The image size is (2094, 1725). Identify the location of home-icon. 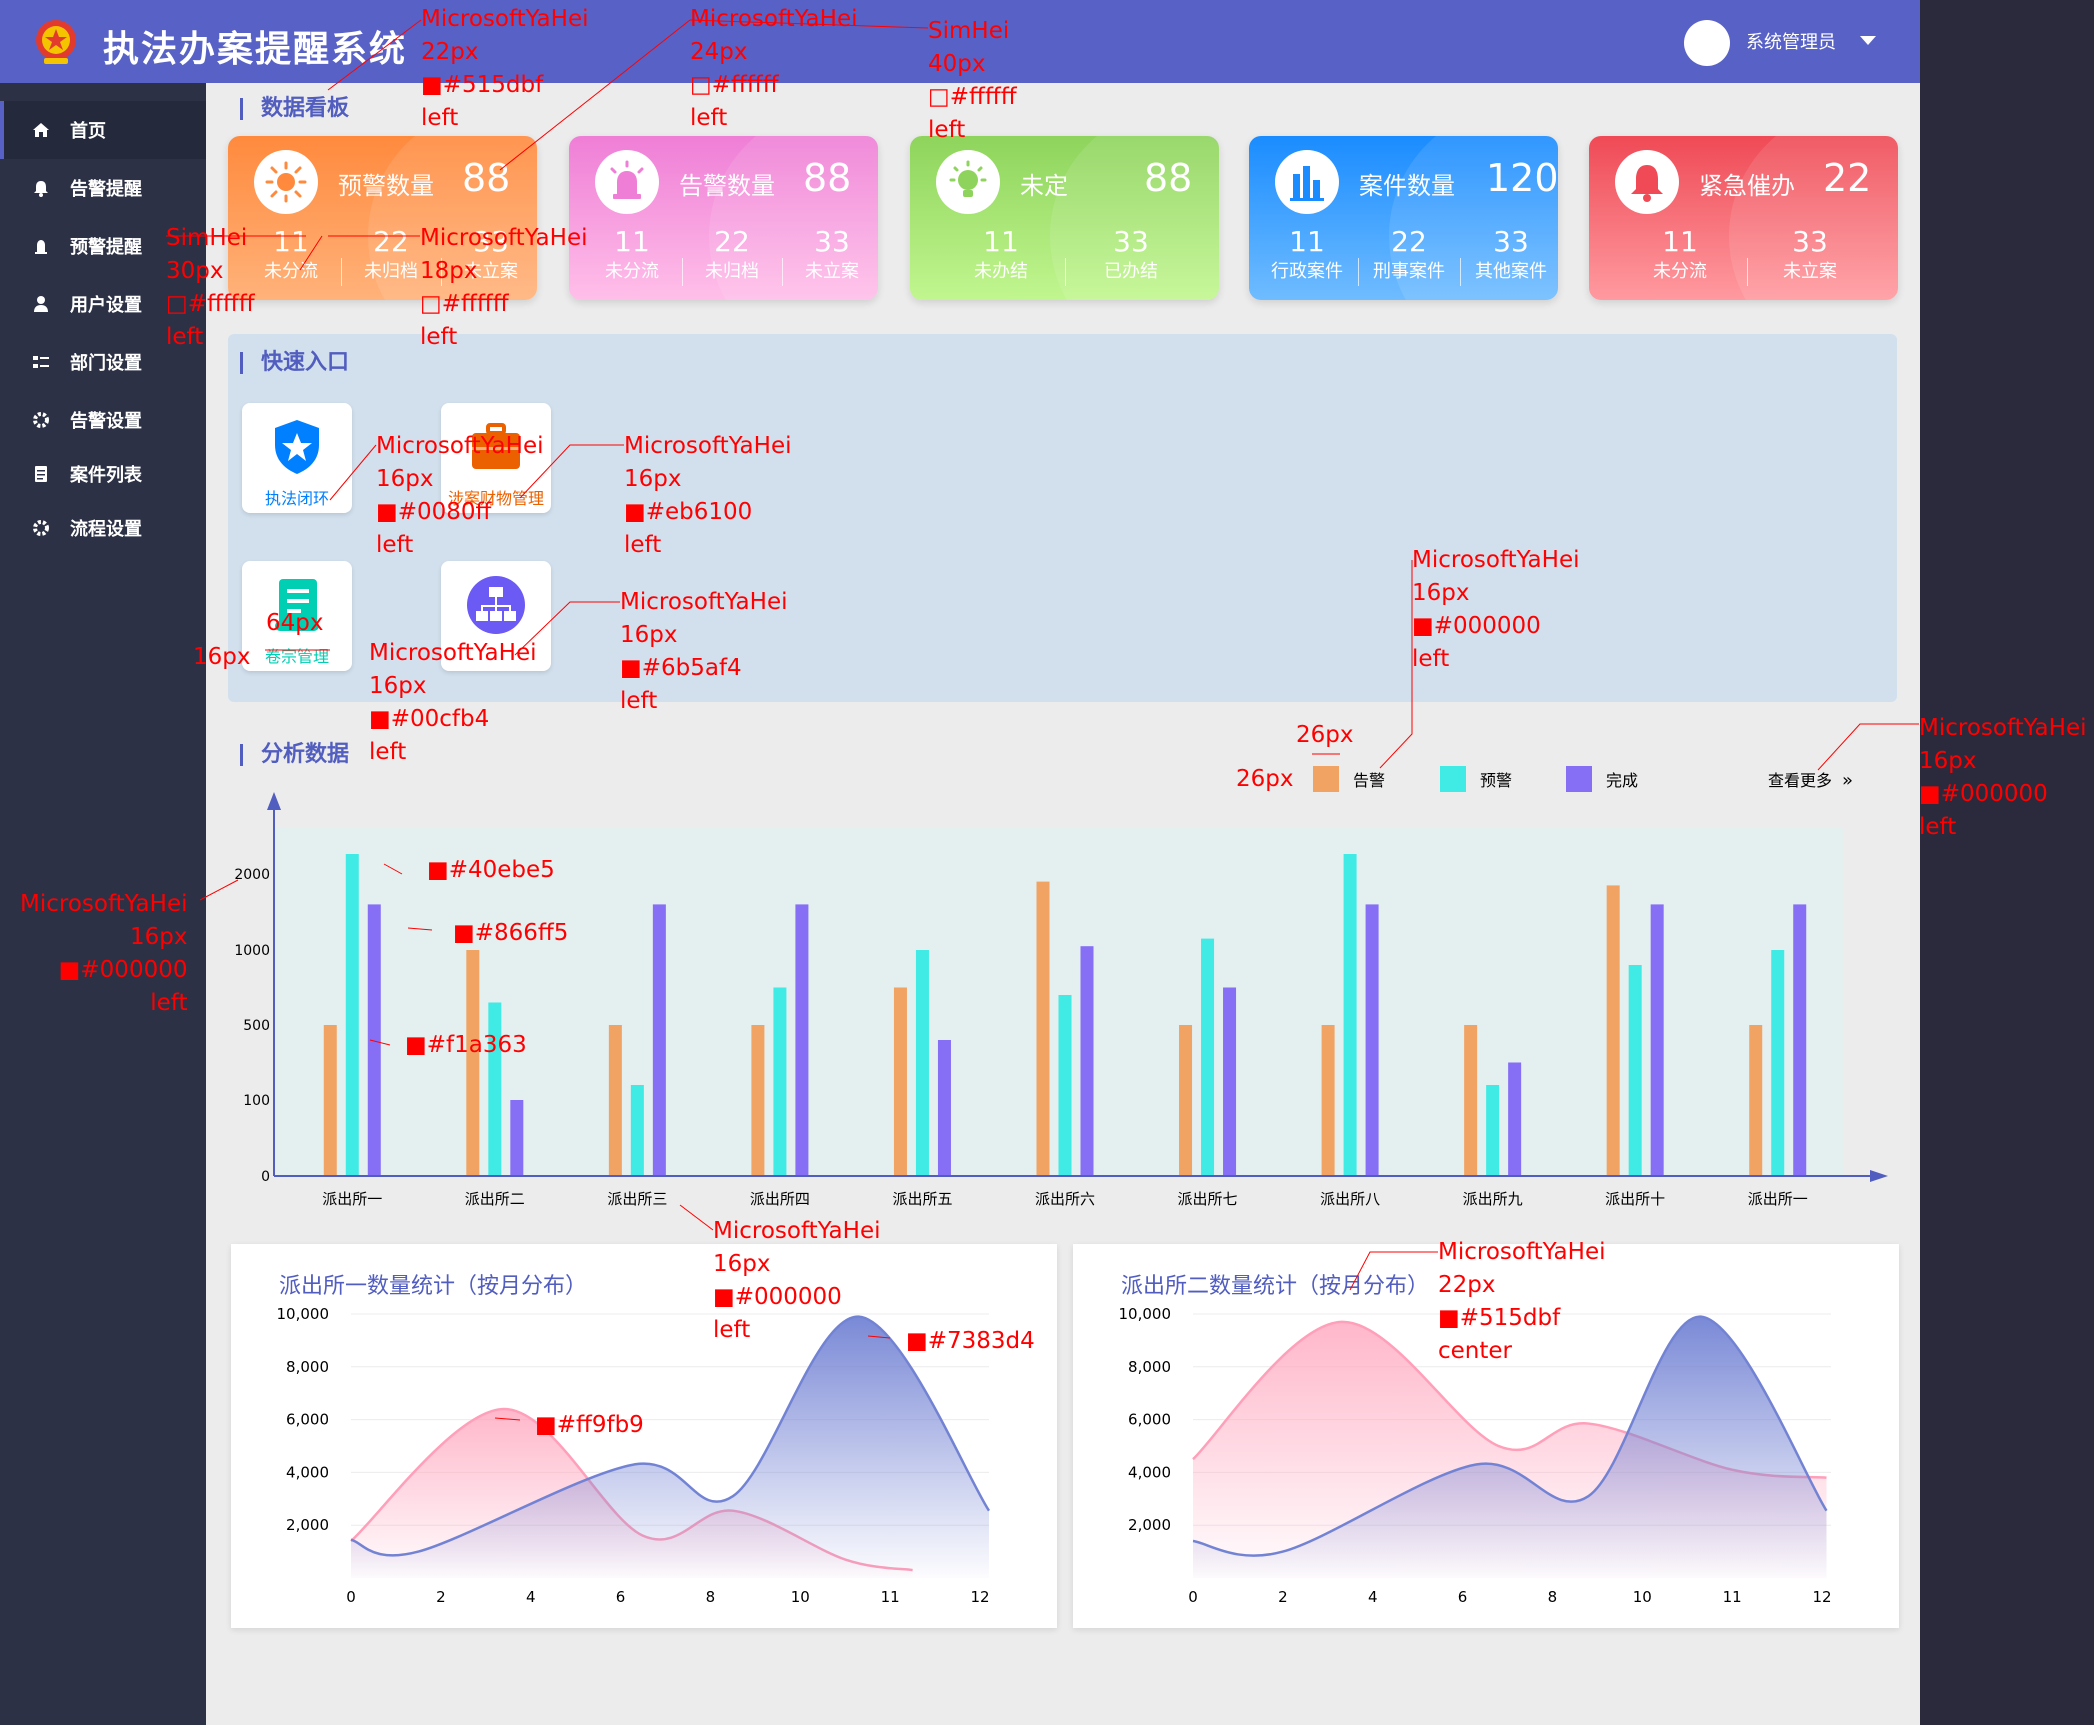
(41, 130).